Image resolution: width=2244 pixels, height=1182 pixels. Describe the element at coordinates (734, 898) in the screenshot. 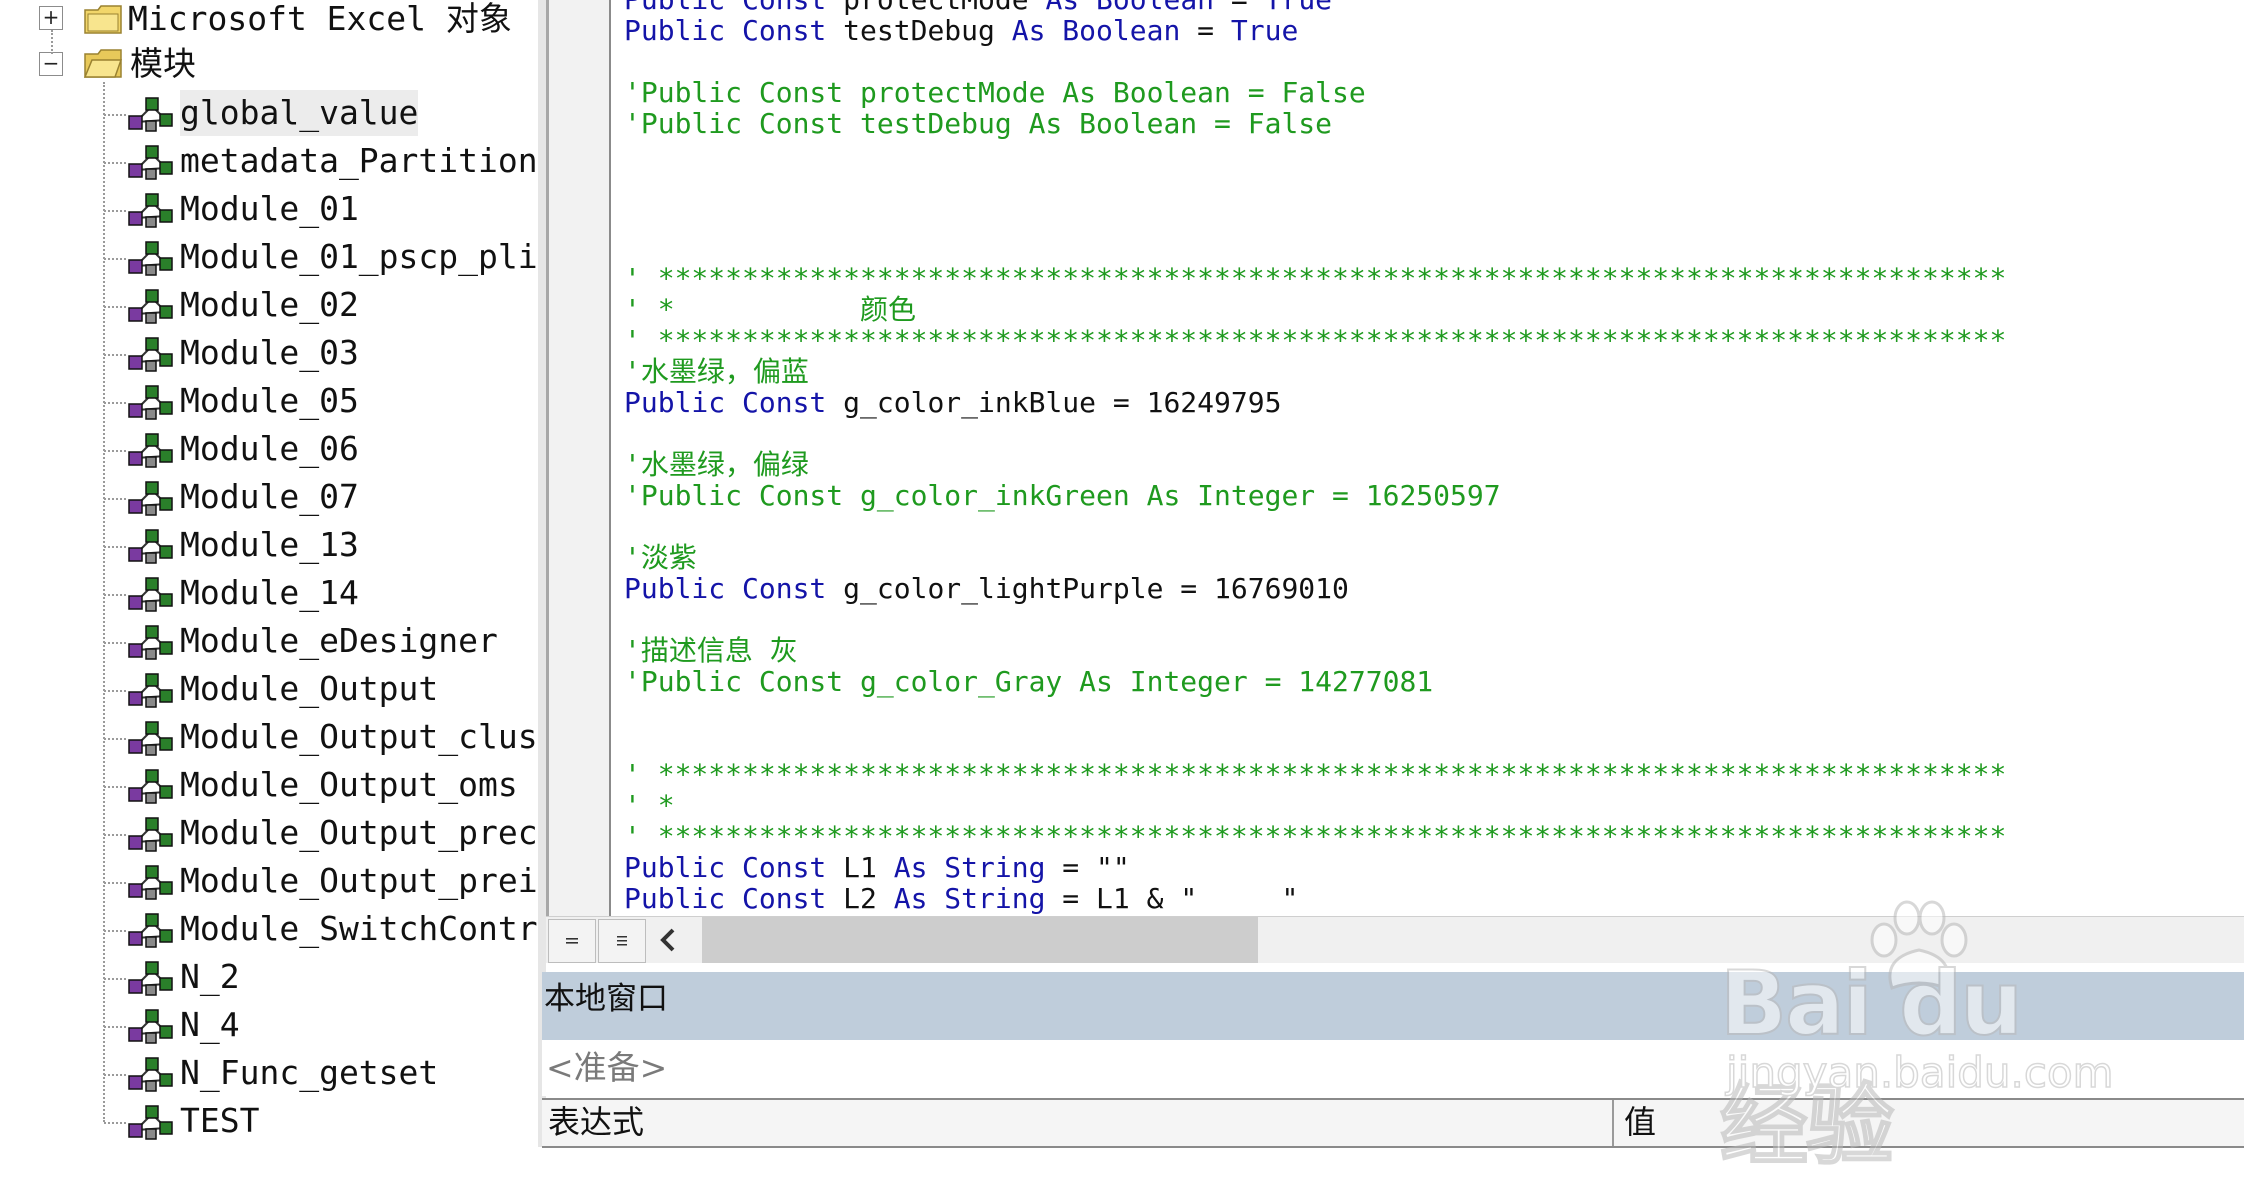

I see `code-keyword: Public Const` at that location.